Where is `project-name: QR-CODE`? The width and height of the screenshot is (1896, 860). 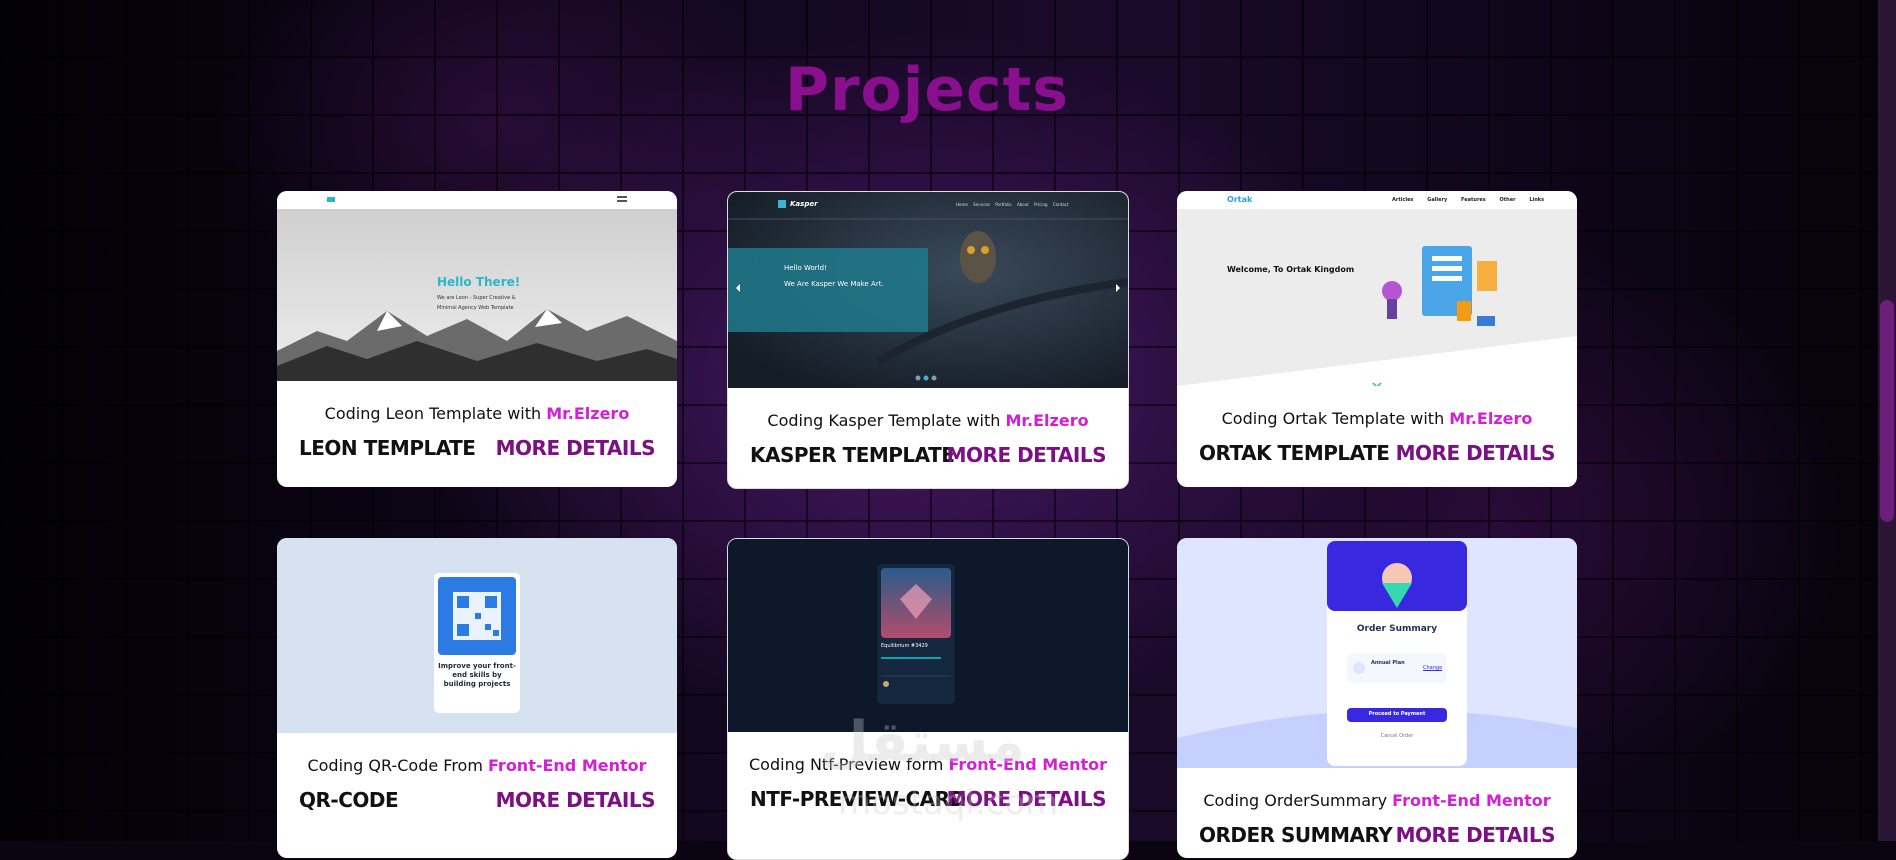 project-name: QR-CODE is located at coordinates (349, 800).